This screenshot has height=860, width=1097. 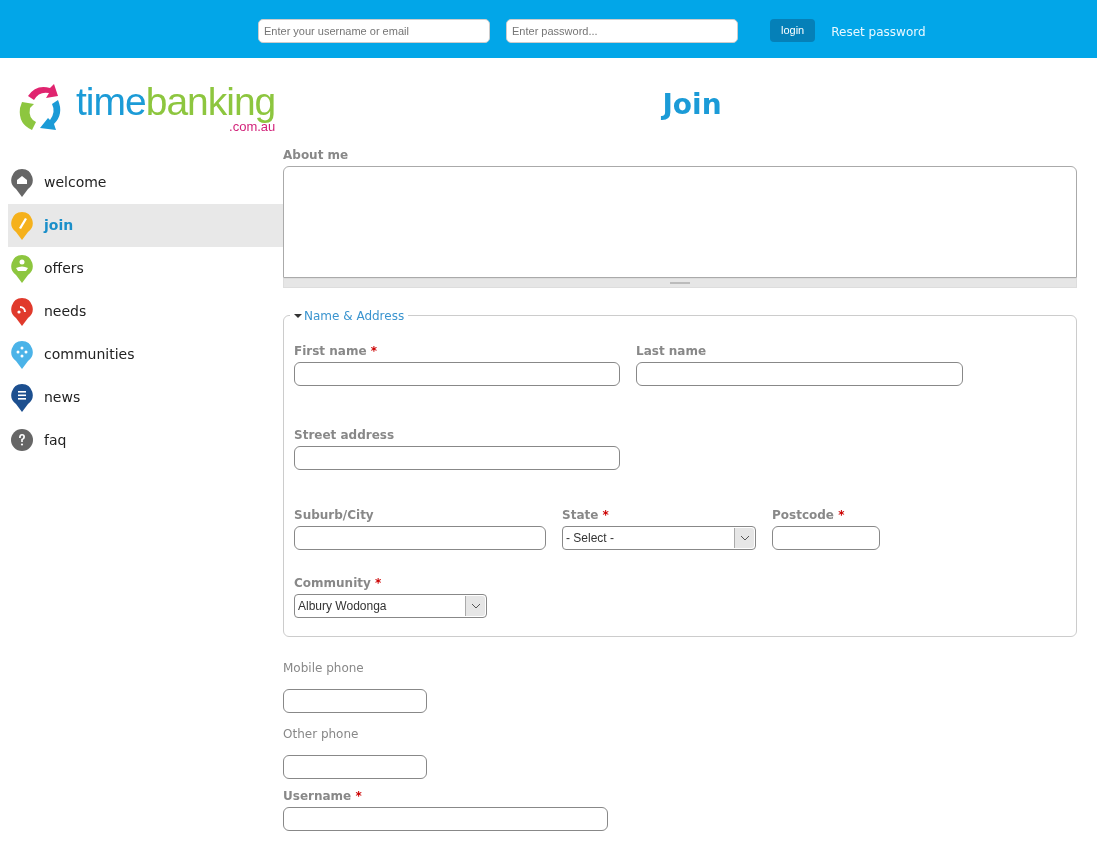 What do you see at coordinates (323, 796) in the screenshot?
I see `field-label: Username *` at bounding box center [323, 796].